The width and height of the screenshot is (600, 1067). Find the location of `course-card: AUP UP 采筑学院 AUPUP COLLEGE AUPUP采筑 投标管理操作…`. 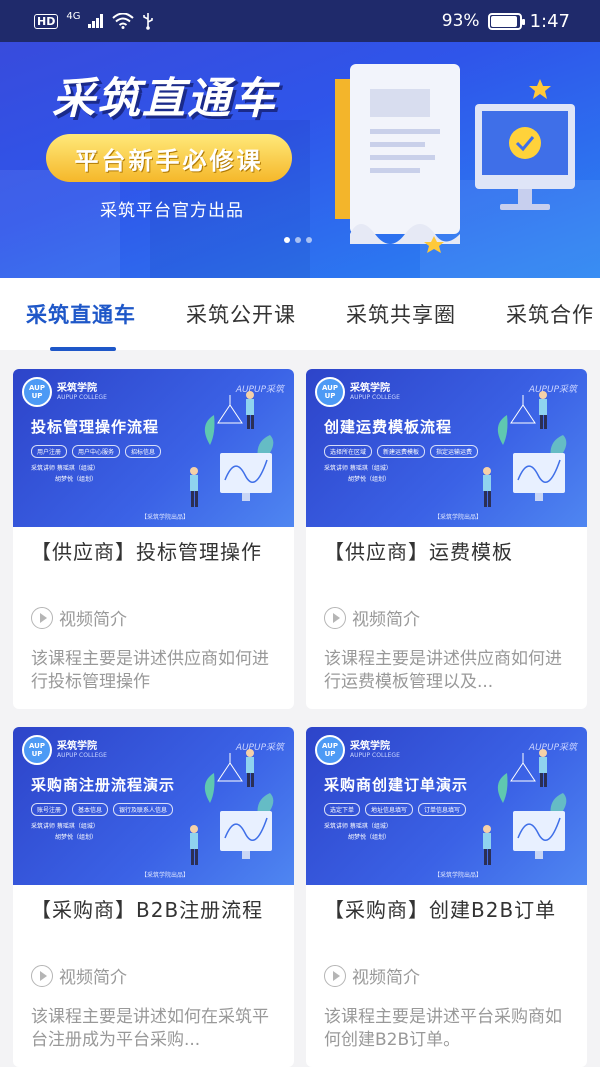

course-card: AUP UP 采筑学院 AUPUP COLLEGE AUPUP采筑 投标管理操作… is located at coordinates (153, 539).